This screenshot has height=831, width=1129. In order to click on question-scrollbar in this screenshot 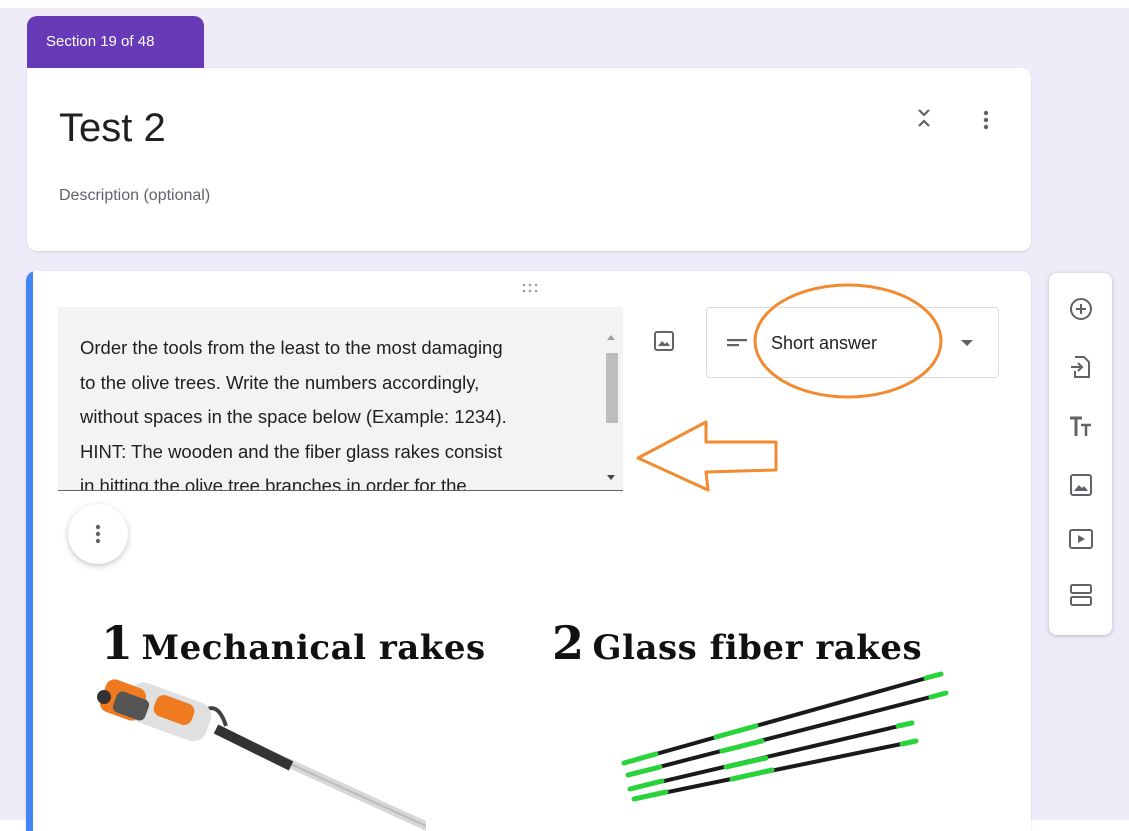, I will do `click(612, 398)`.